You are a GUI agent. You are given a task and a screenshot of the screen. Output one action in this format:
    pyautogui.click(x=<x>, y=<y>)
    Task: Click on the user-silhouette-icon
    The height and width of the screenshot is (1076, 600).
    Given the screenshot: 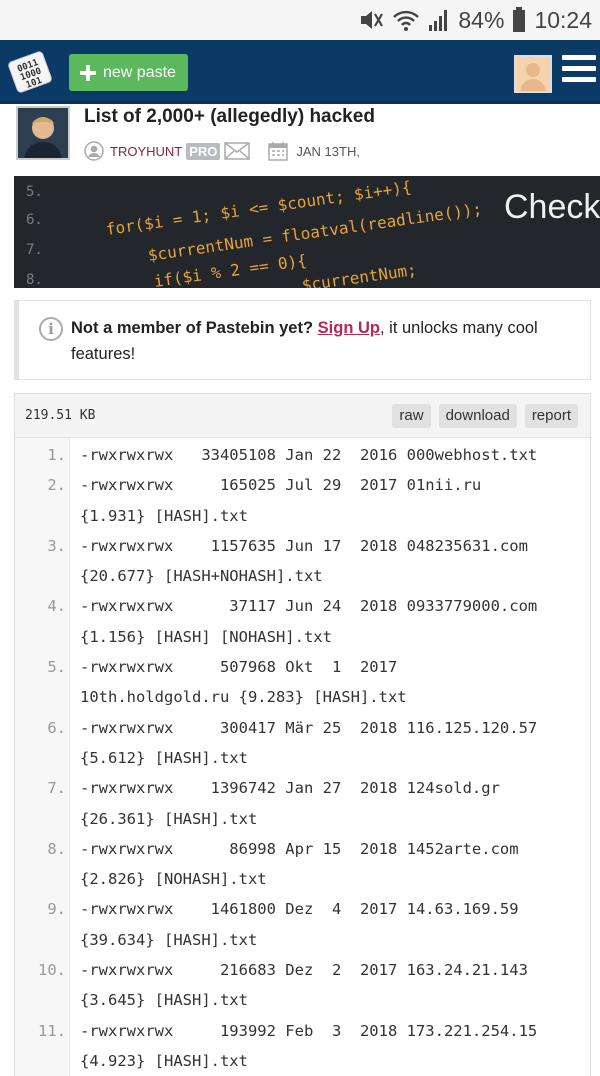 What is the action you would take?
    pyautogui.click(x=533, y=74)
    